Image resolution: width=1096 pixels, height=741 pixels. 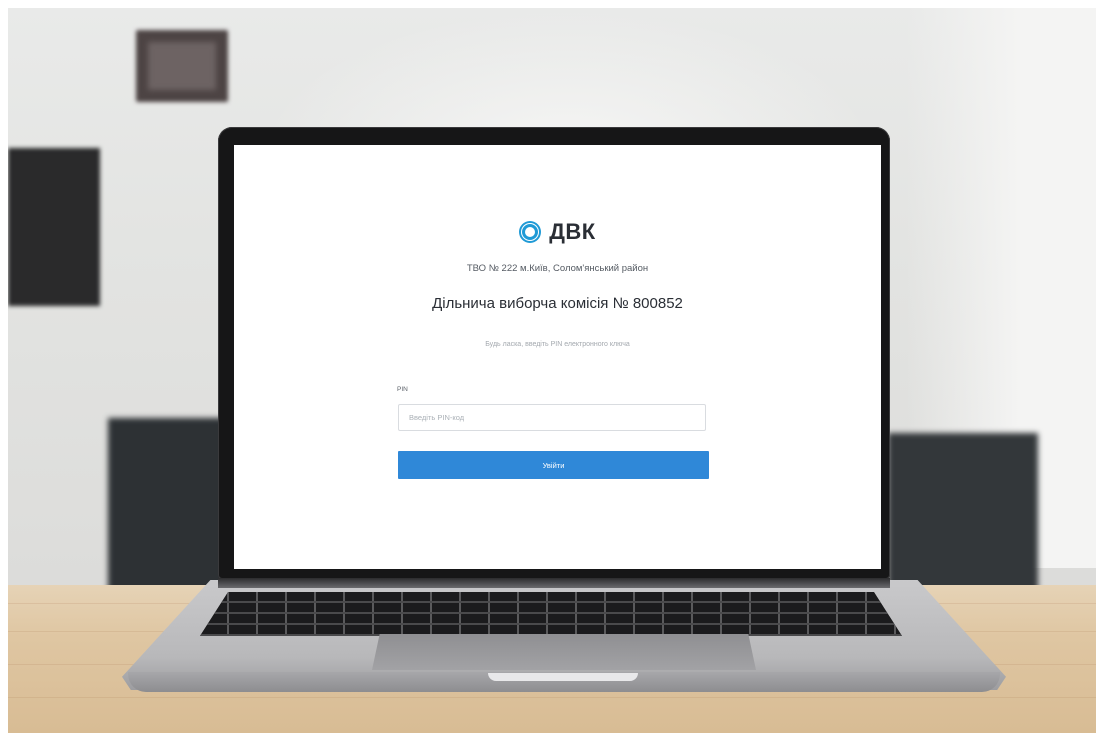 What do you see at coordinates (530, 232) in the screenshot?
I see `target-logo-icon` at bounding box center [530, 232].